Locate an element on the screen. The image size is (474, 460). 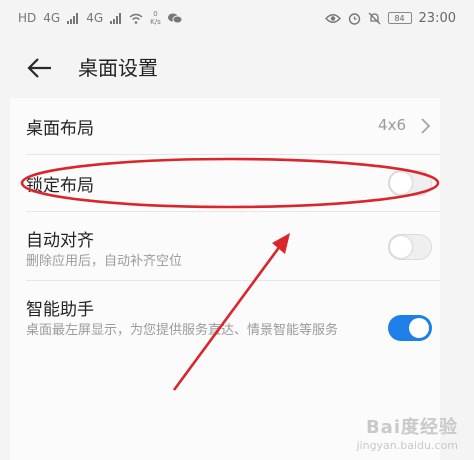
setting-row-lock-layout: 锁定布局 is located at coordinates (225, 183).